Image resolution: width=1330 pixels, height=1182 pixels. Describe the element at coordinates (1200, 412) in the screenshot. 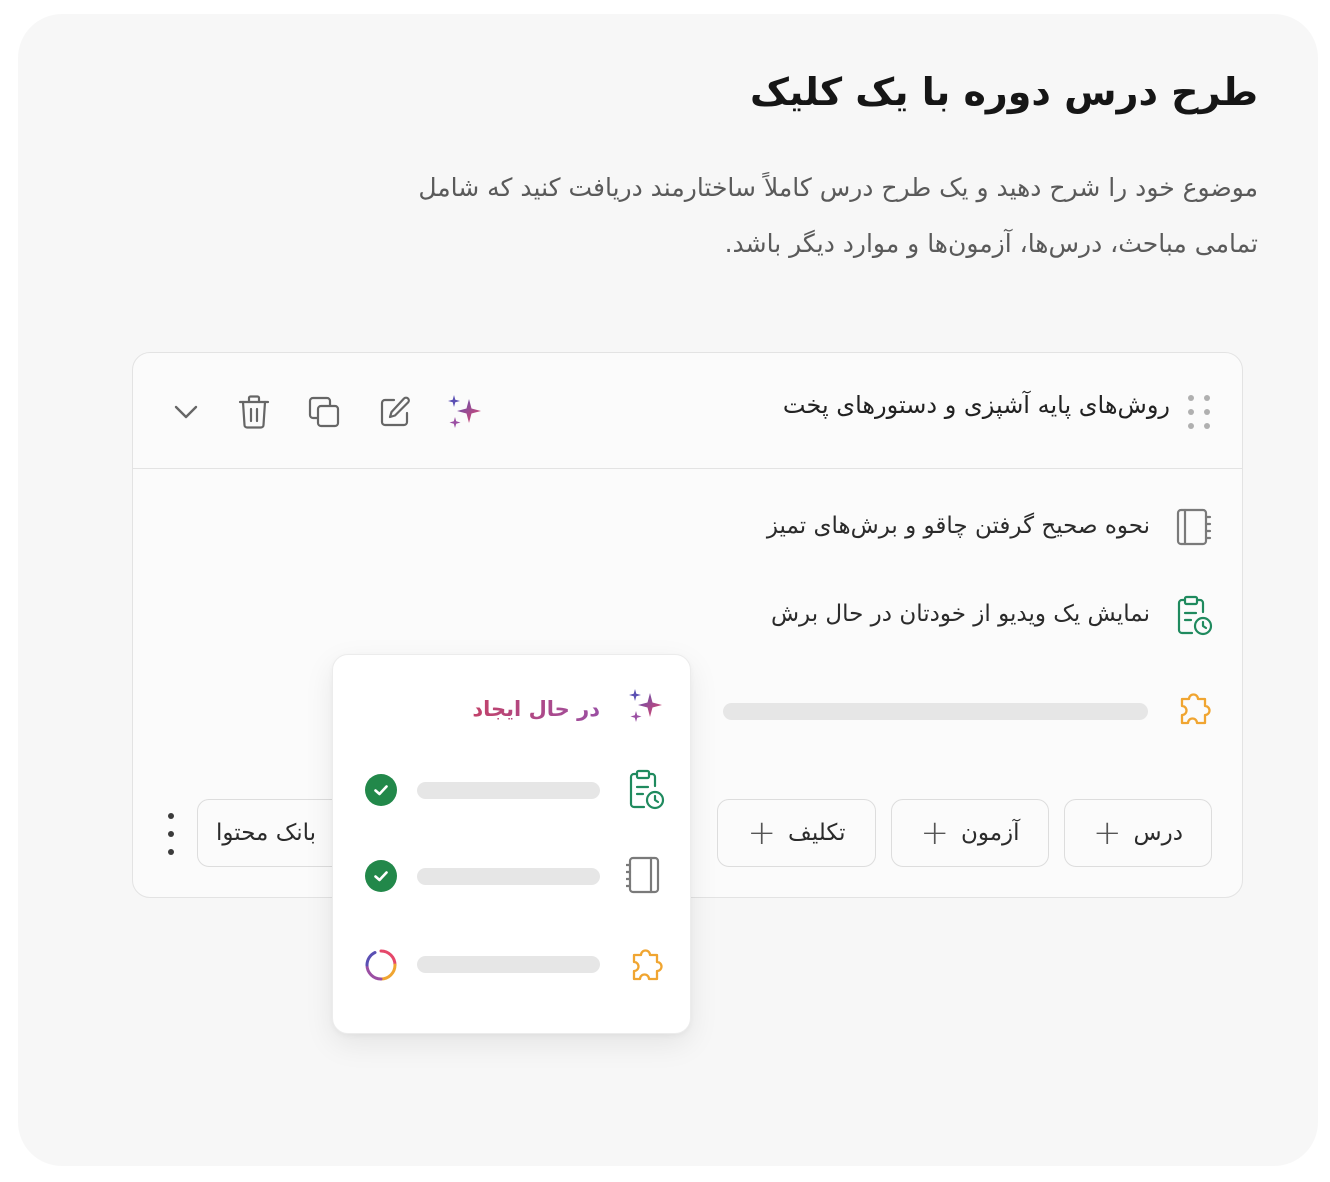

I see `drag-handle-icon` at that location.